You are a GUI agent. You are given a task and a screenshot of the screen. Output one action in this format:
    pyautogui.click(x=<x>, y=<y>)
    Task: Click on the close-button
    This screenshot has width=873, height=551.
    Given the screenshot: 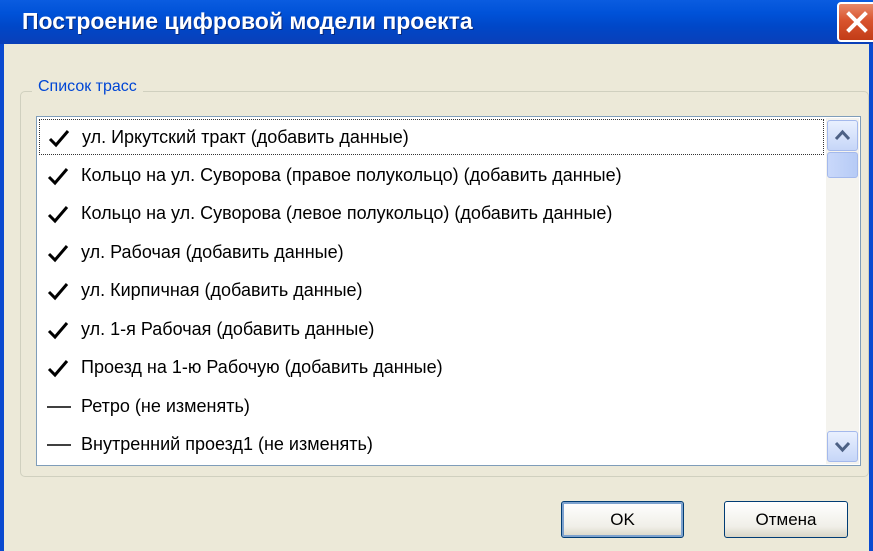 What is the action you would take?
    pyautogui.click(x=855, y=22)
    